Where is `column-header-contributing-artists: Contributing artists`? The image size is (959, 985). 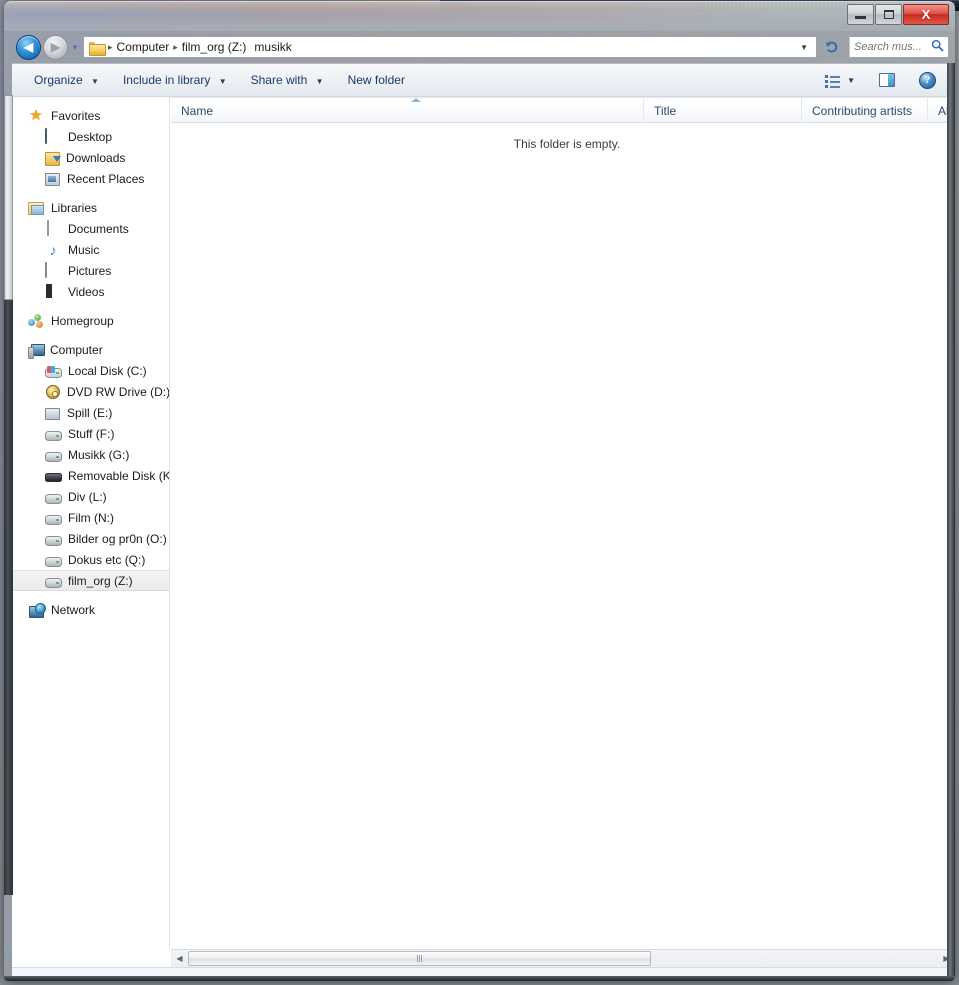
column-header-contributing-artists: Contributing artists is located at coordinates (865, 110).